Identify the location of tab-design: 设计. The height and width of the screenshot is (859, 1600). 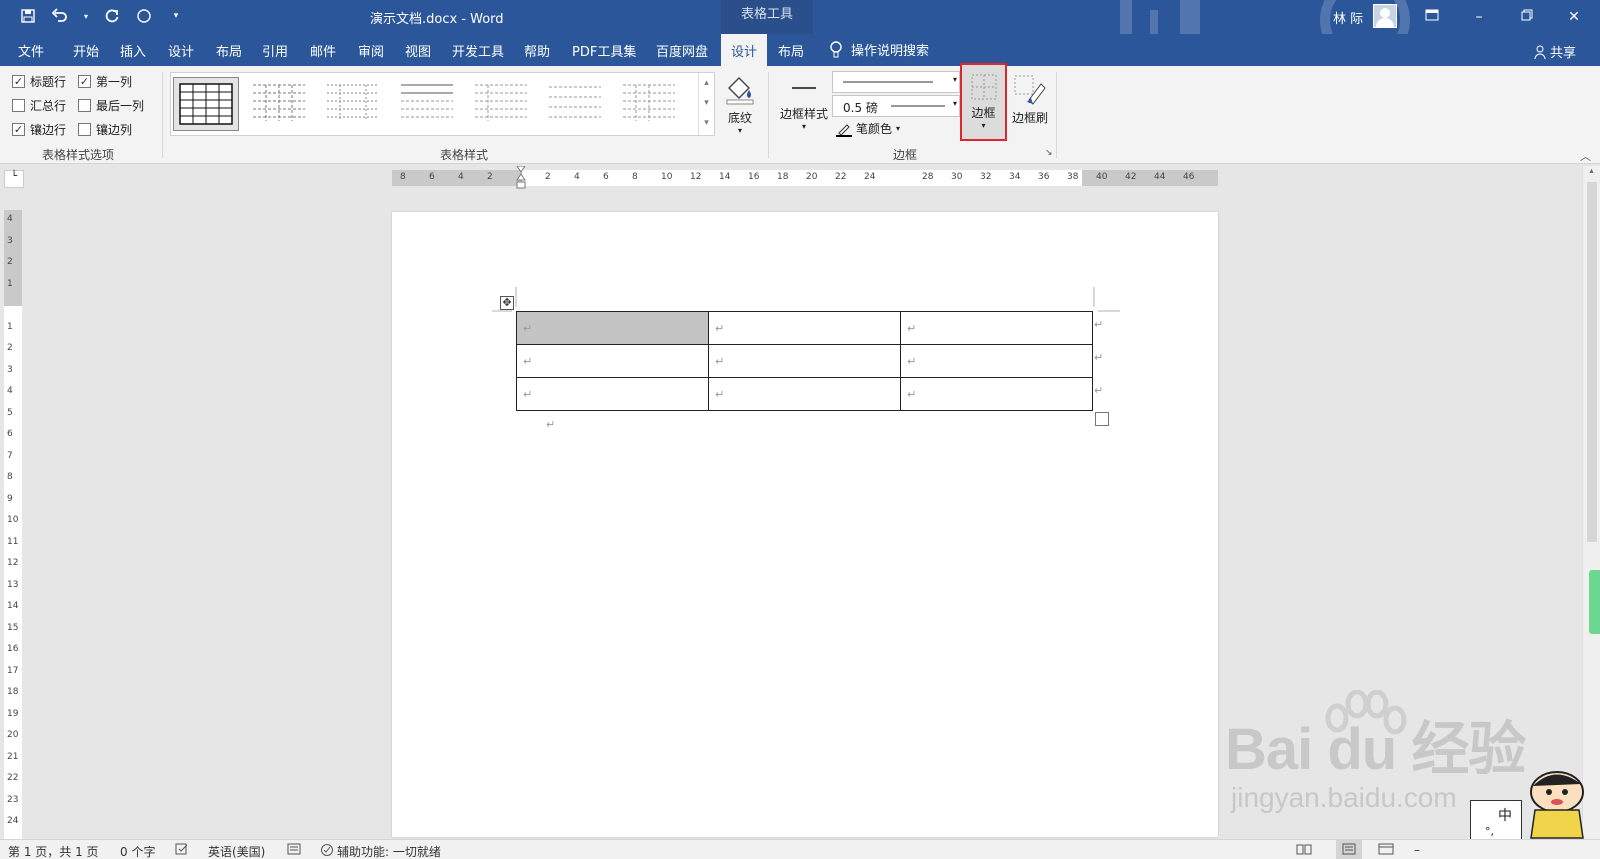
(181, 50).